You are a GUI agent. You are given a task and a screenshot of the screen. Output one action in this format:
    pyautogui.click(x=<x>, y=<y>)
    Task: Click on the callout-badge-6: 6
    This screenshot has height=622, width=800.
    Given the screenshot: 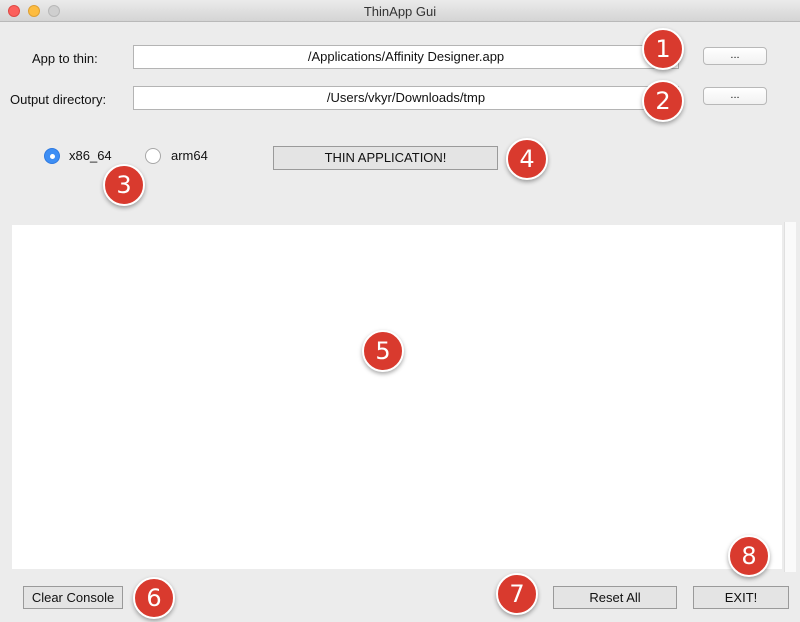 What is the action you would take?
    pyautogui.click(x=154, y=598)
    